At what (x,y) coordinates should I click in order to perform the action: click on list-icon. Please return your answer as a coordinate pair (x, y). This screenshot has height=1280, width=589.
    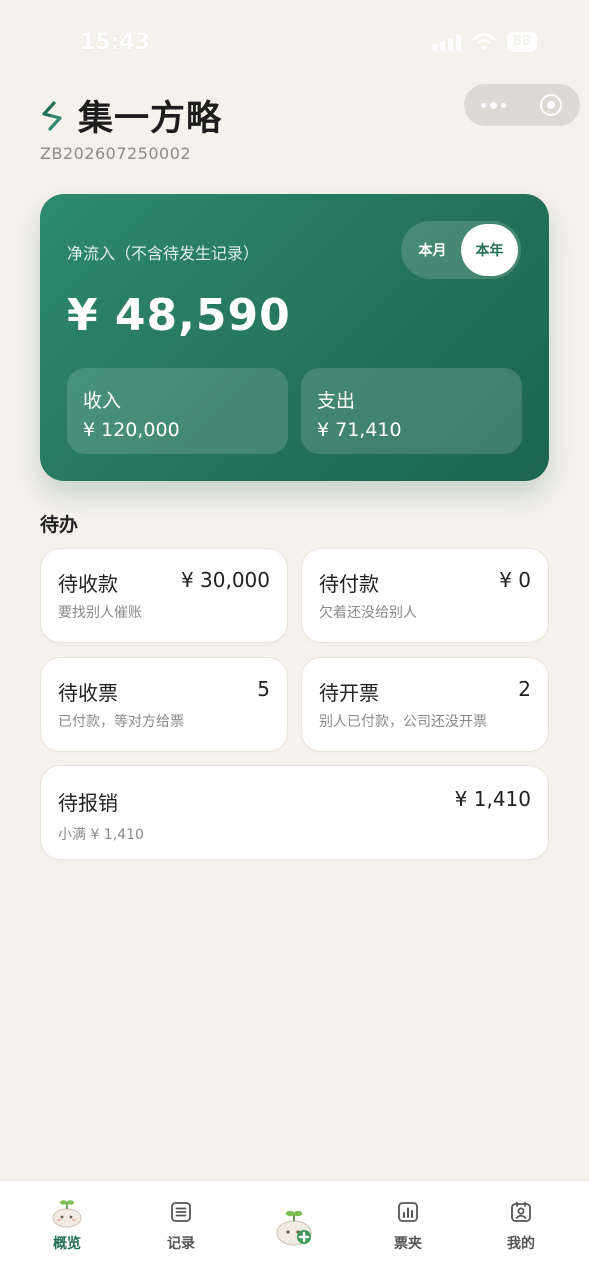
    Looking at the image, I should click on (181, 1212).